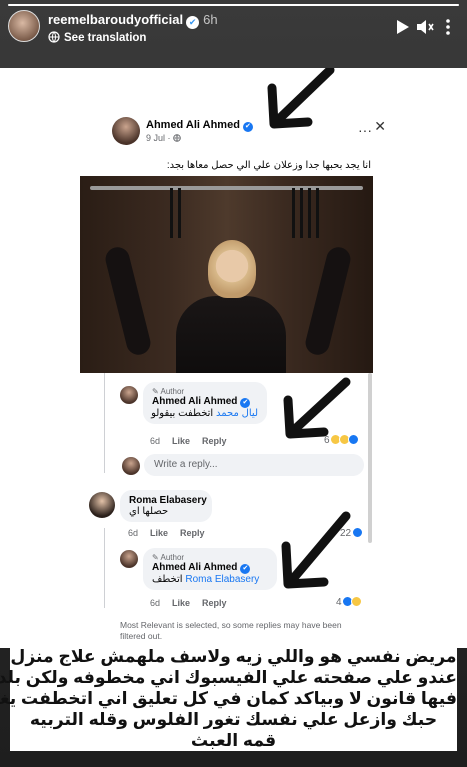 This screenshot has height=767, width=467. What do you see at coordinates (402, 27) in the screenshot?
I see `play-icon` at bounding box center [402, 27].